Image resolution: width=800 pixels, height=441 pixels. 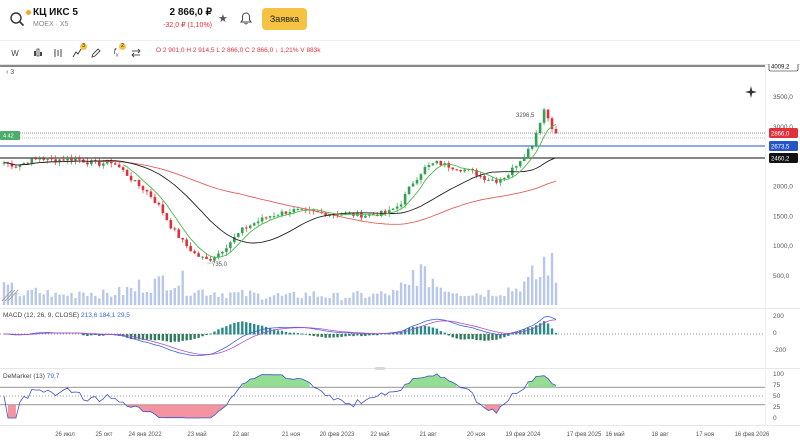 I want to click on collapse-indicator: ‹ 3, so click(x=10, y=72).